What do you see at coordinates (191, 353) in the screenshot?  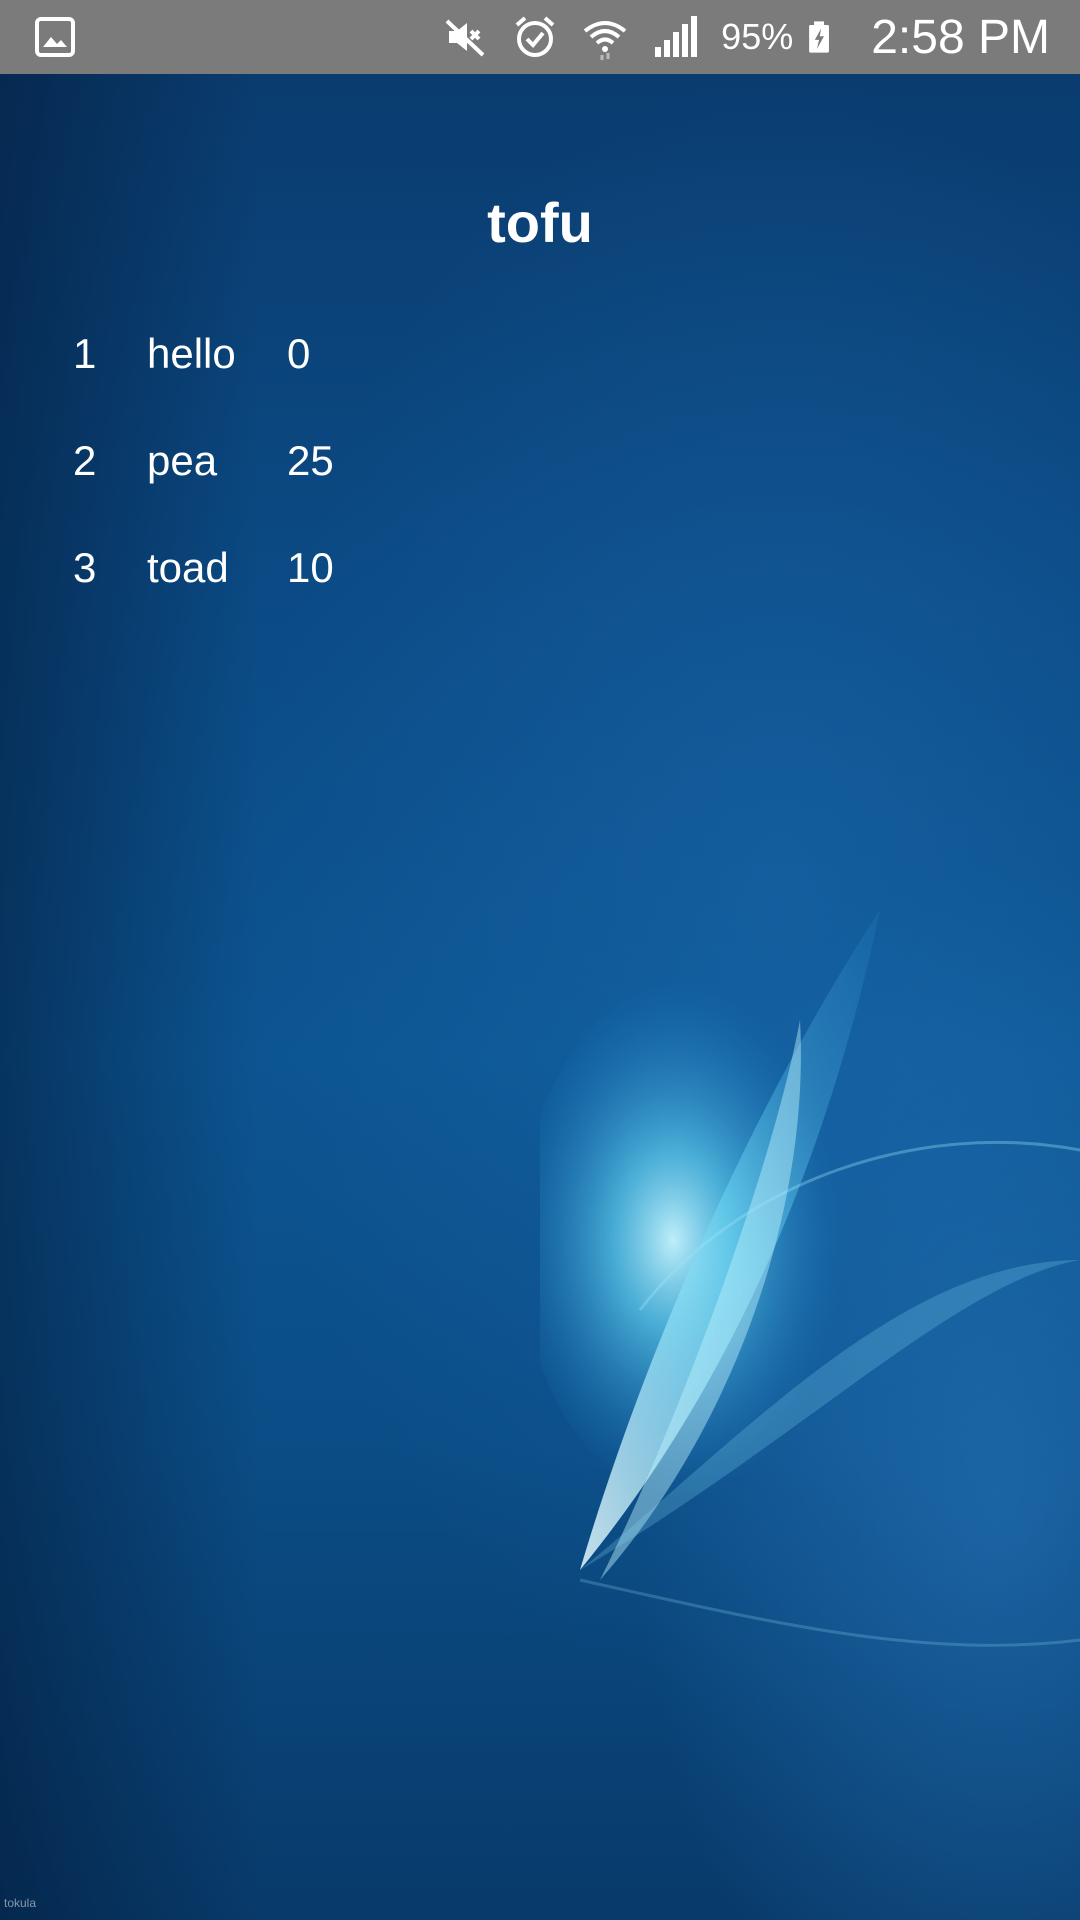 I see `name-label: hello` at bounding box center [191, 353].